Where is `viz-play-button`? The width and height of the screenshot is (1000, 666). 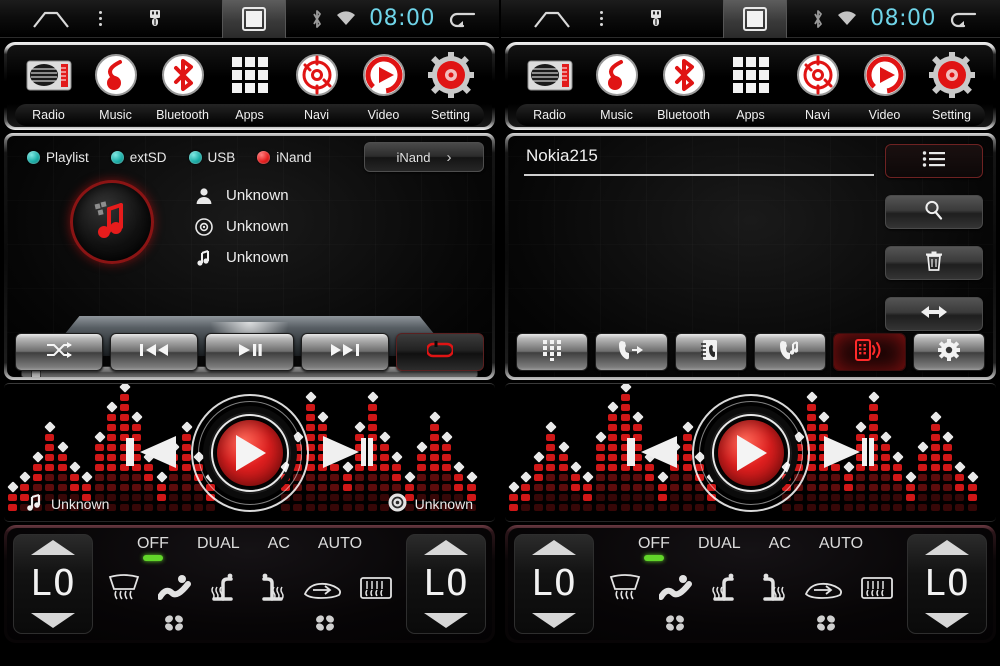
viz-play-button is located at coordinates (750, 452).